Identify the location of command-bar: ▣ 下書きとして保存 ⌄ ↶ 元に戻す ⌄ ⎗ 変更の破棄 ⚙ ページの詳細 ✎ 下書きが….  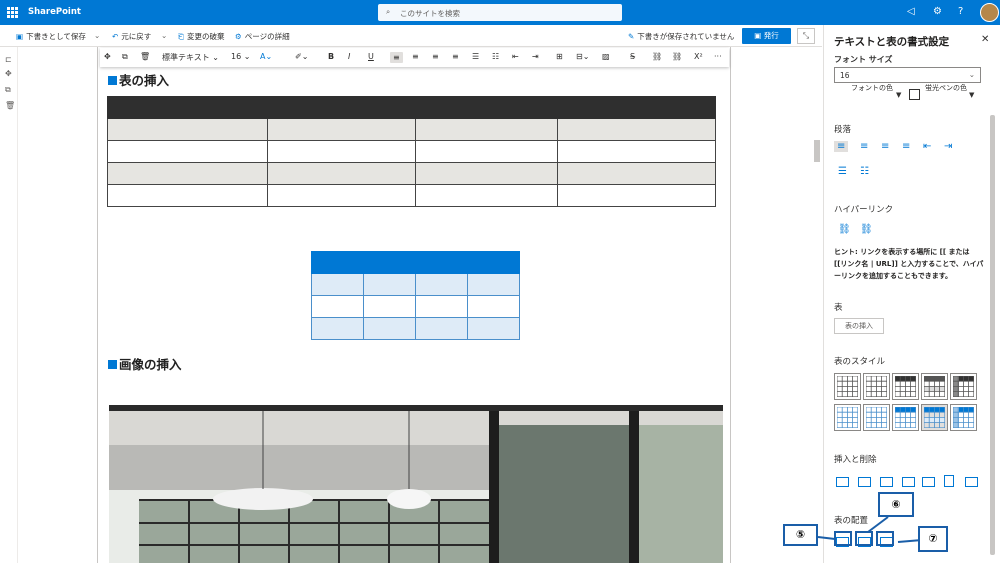
(411, 36).